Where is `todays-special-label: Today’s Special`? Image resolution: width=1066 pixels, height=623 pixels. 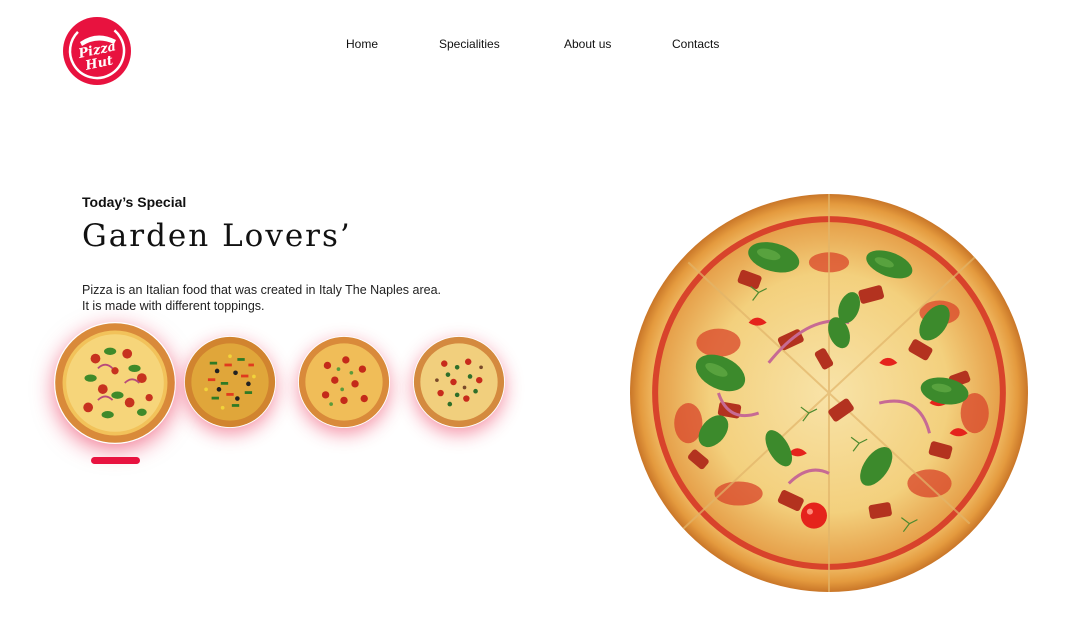
todays-special-label: Today’s Special is located at coordinates (134, 202).